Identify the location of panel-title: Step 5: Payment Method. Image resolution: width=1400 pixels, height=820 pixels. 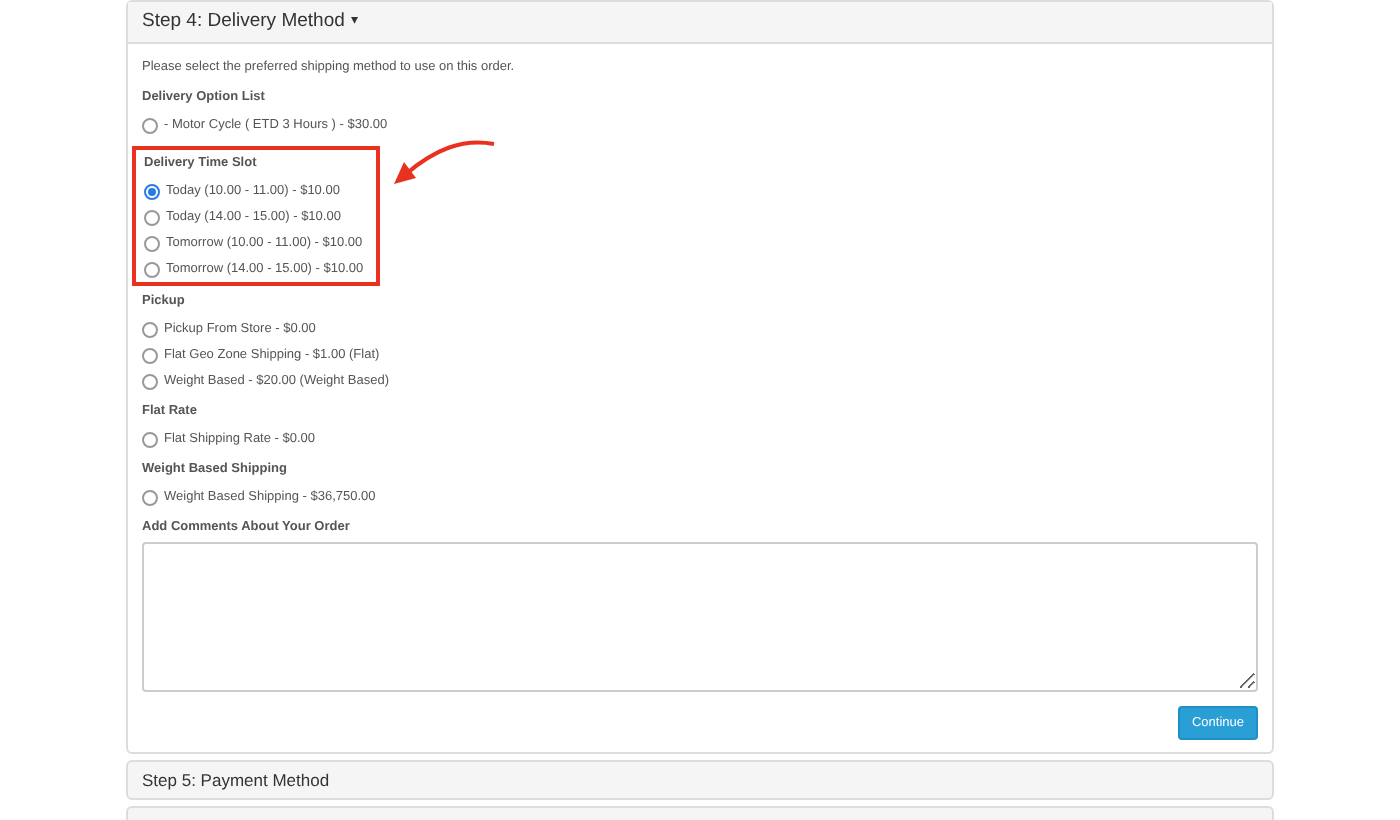
(236, 780).